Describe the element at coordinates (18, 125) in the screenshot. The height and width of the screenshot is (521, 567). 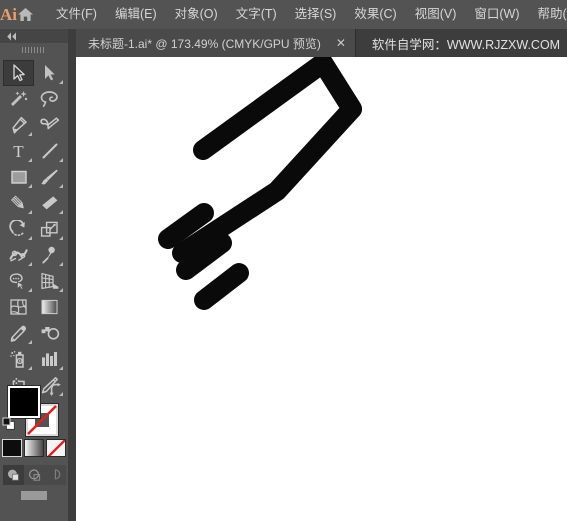
I see `pen-tool` at that location.